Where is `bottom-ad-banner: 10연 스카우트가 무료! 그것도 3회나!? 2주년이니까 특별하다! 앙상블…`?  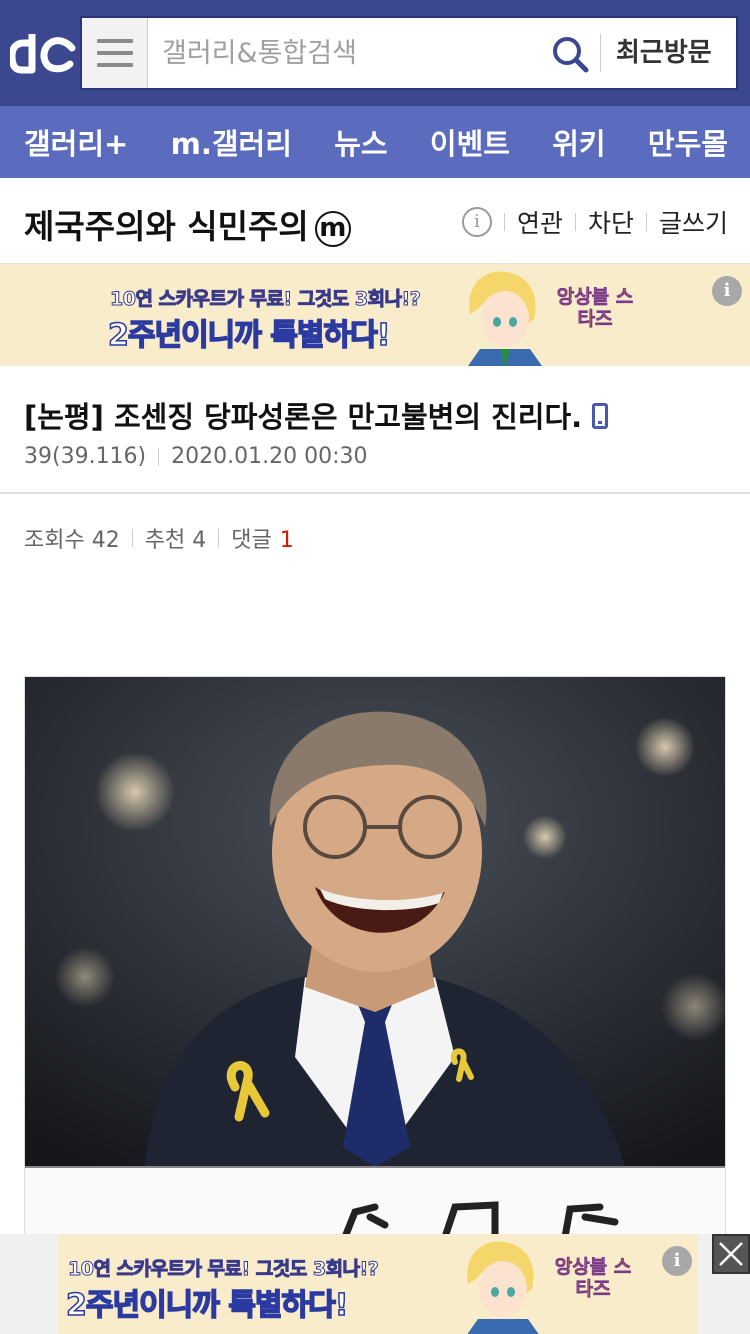 bottom-ad-banner: 10연 스카우트가 무료! 그것도 3회나!? 2주년이니까 특별하다! 앙상블… is located at coordinates (375, 1284).